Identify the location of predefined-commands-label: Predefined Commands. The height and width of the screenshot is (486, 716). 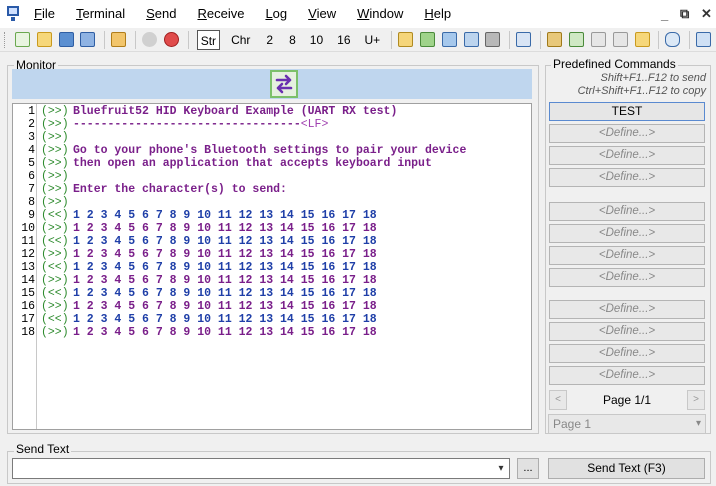
(614, 64).